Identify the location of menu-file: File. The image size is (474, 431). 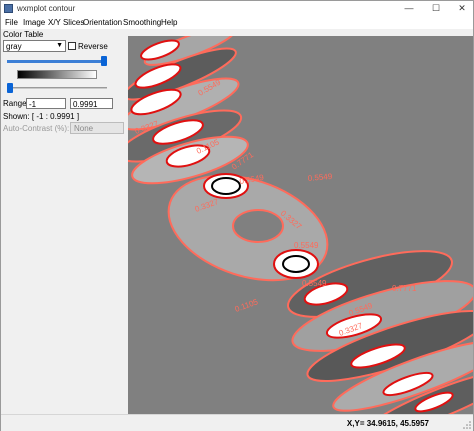
(11, 22).